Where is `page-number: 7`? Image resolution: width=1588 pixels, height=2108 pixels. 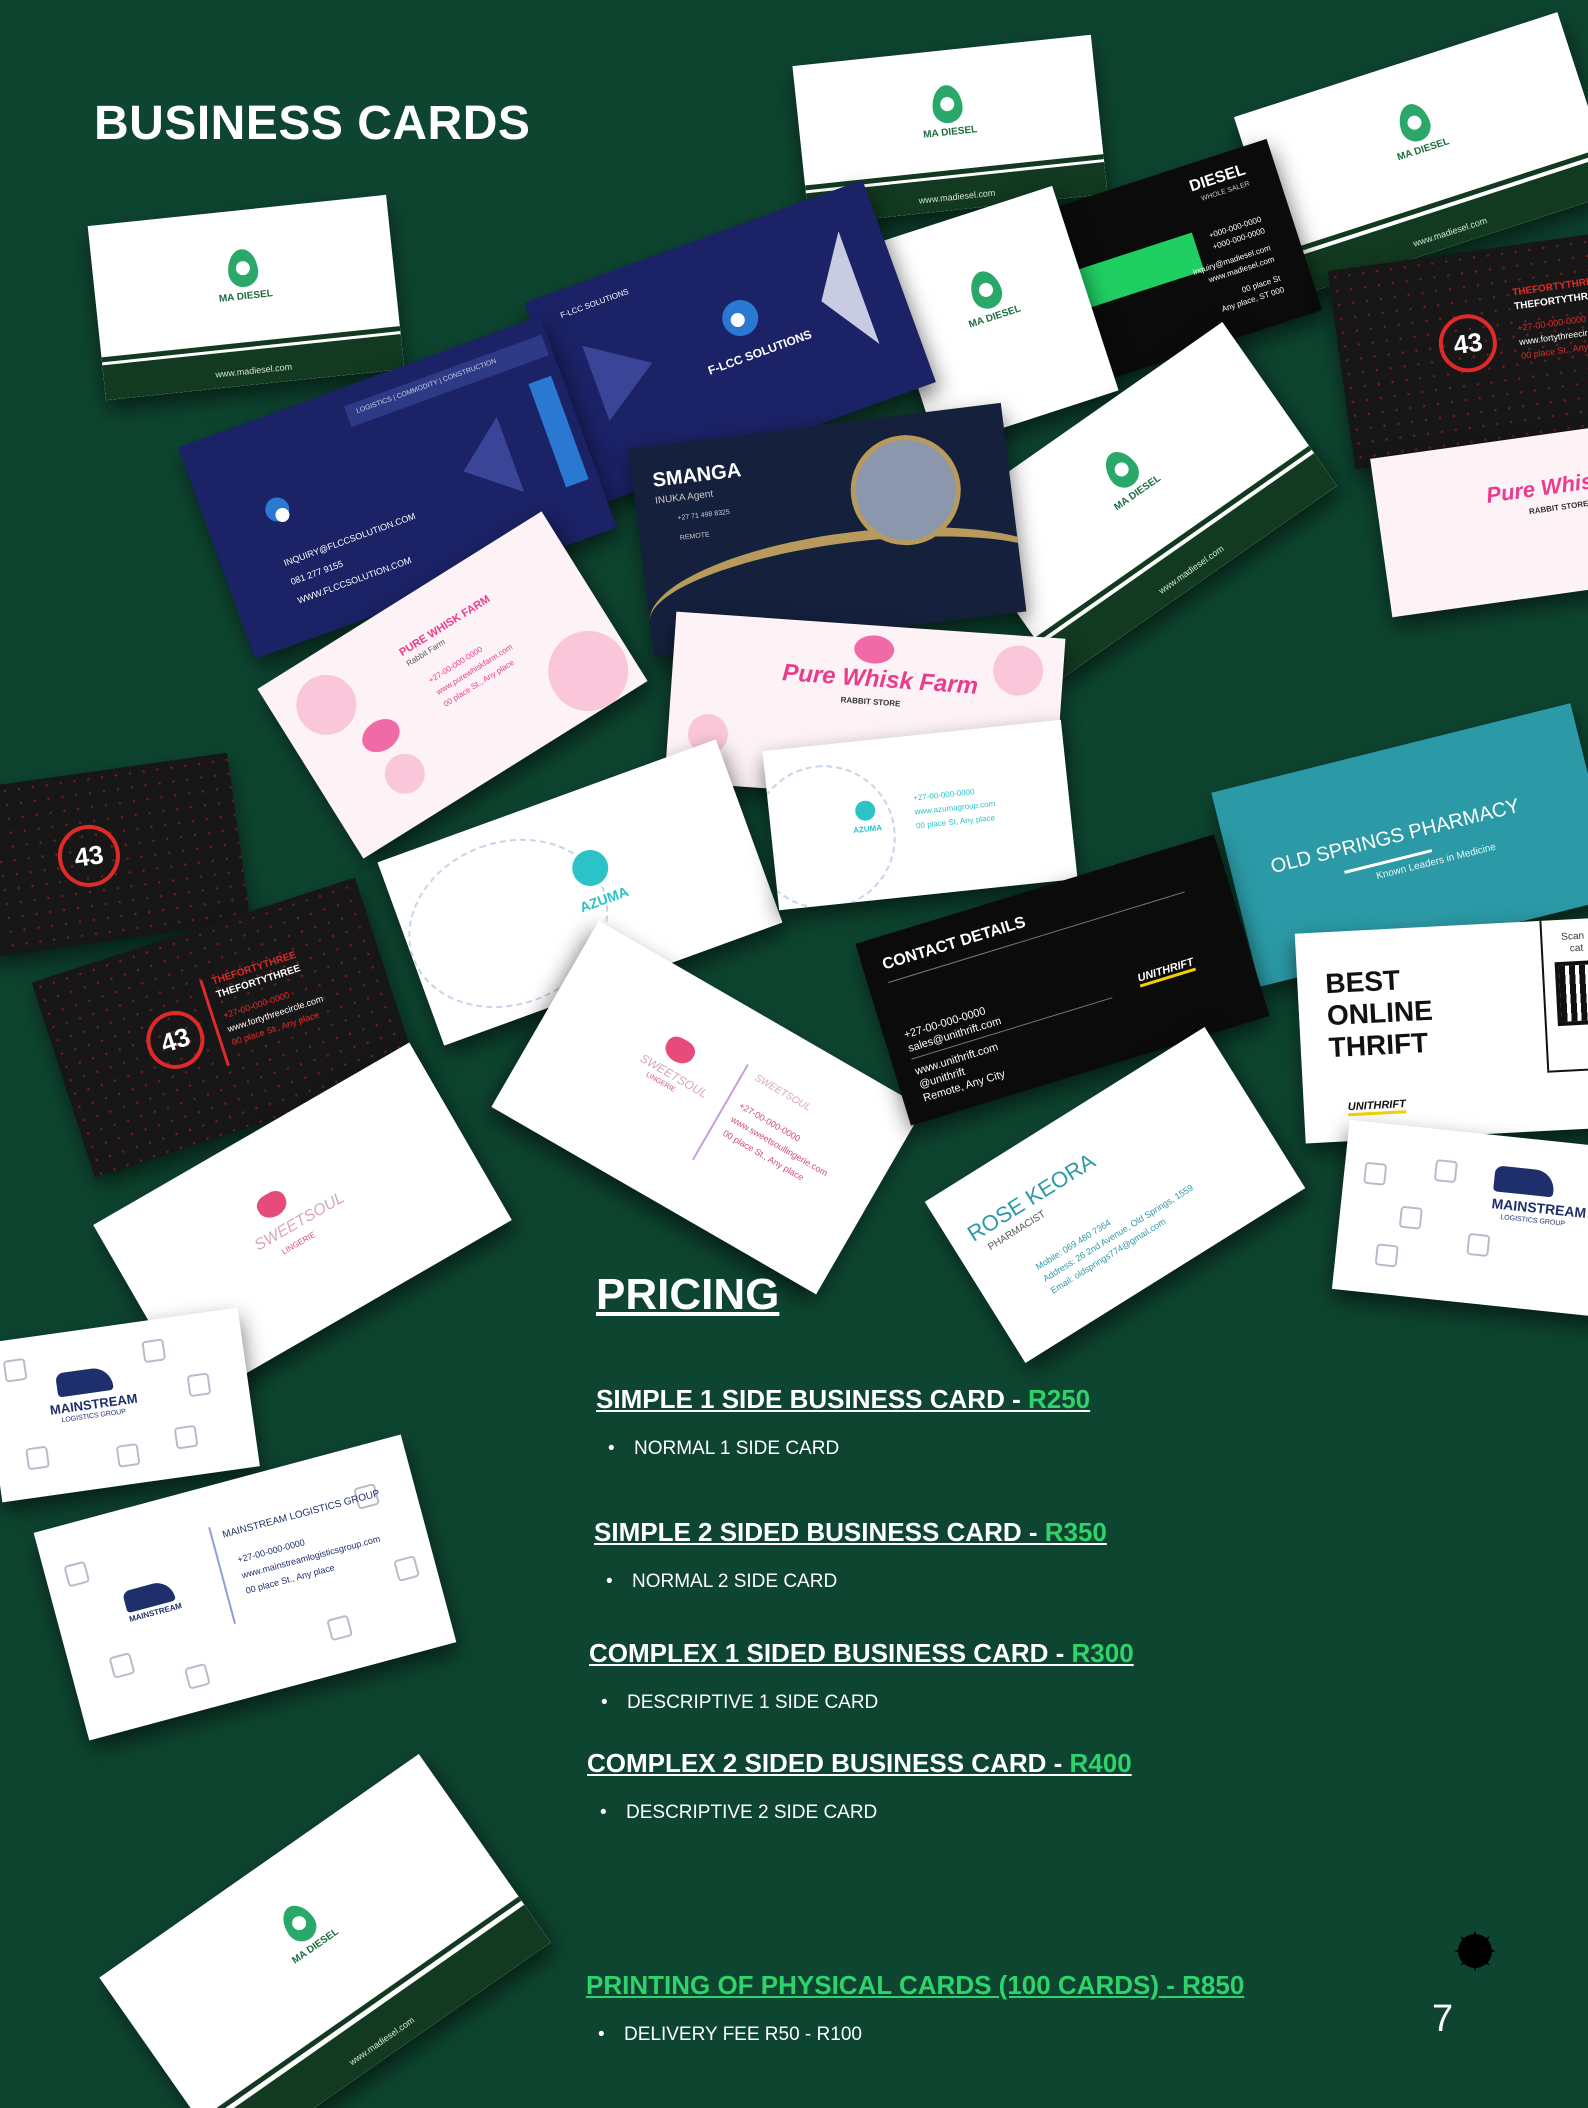 page-number: 7 is located at coordinates (1443, 2019).